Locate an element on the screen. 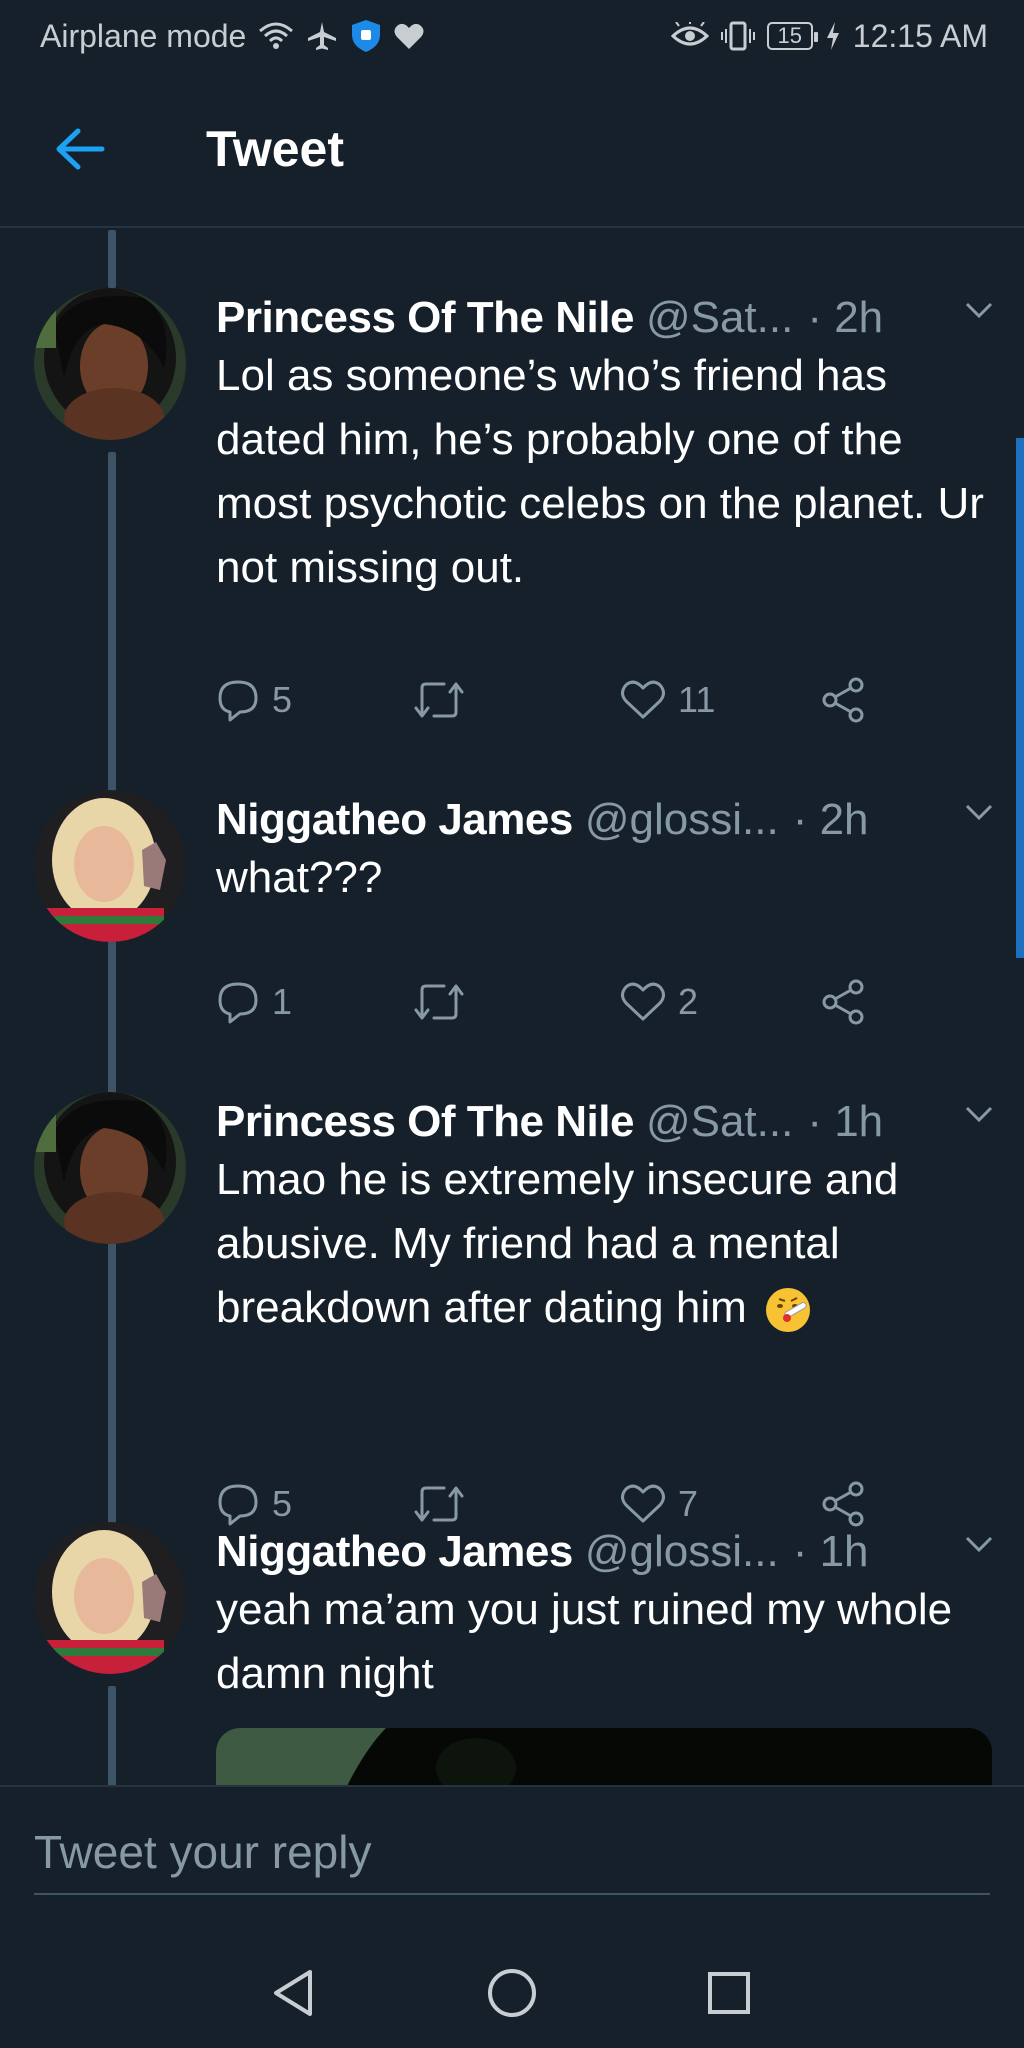  tweet-header: Niggatheo James @glossi... · 1h is located at coordinates (605, 1552).